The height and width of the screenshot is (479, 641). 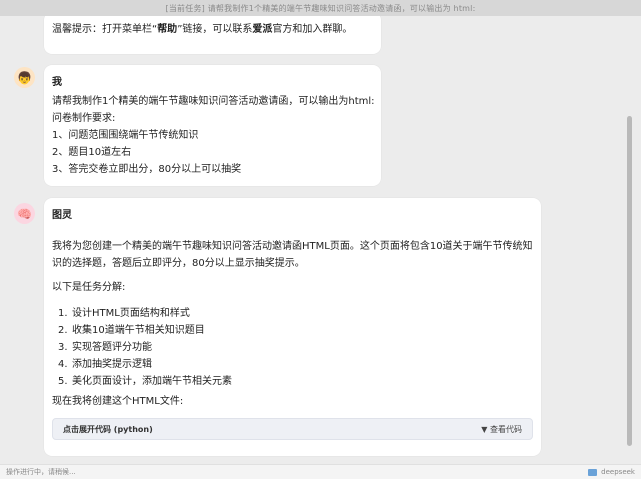 I want to click on code-block-title: 点击展开代码 (python), so click(x=108, y=429).